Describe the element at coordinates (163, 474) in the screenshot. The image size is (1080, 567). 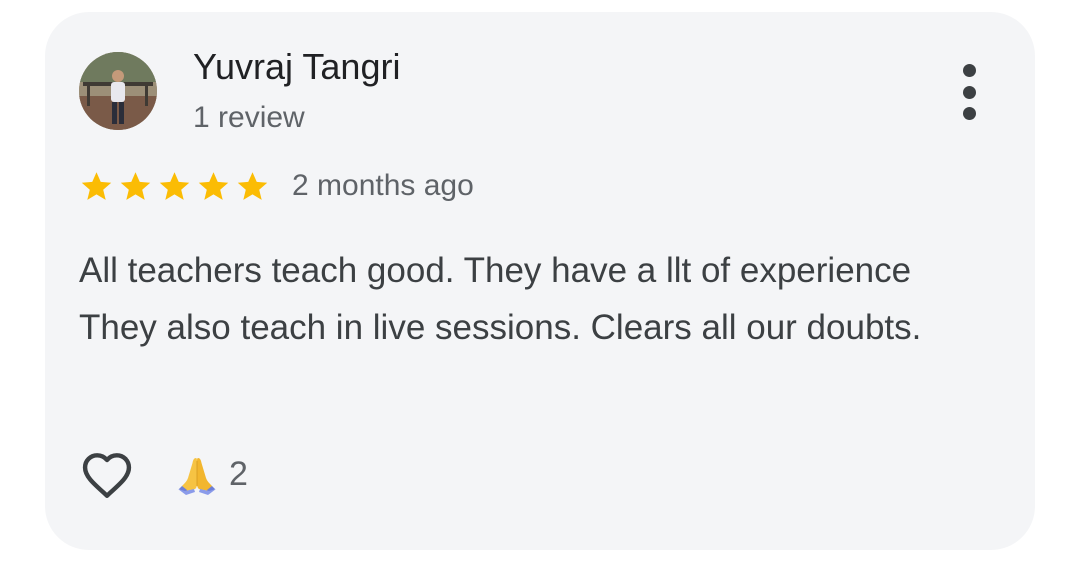
I see `review-actions: 2` at that location.